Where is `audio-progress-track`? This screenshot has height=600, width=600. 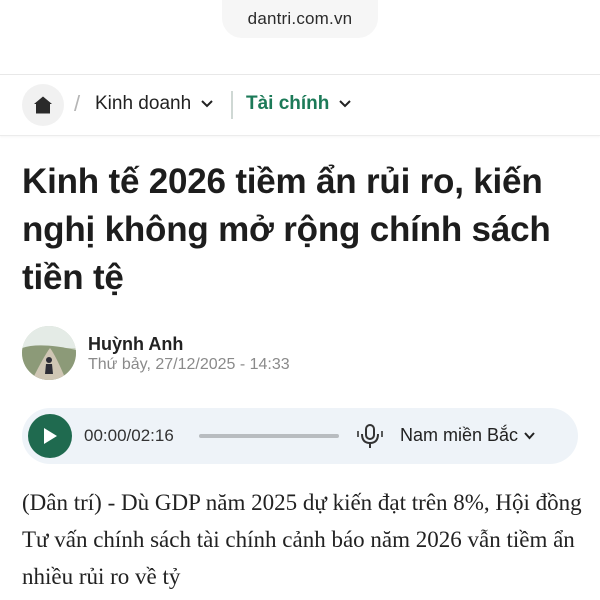
audio-progress-track is located at coordinates (269, 436).